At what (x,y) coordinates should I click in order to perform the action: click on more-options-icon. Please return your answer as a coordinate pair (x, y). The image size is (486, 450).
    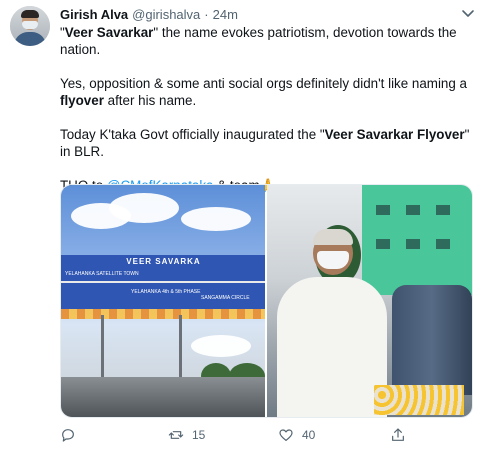
    Looking at the image, I should click on (468, 14).